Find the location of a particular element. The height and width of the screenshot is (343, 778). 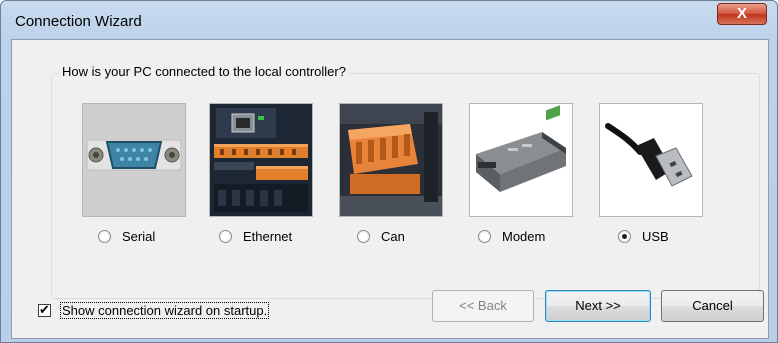

modem-radio is located at coordinates (484, 236).